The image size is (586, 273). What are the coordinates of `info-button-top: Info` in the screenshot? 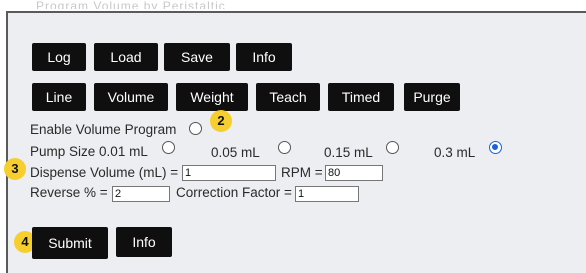 It's located at (264, 57).